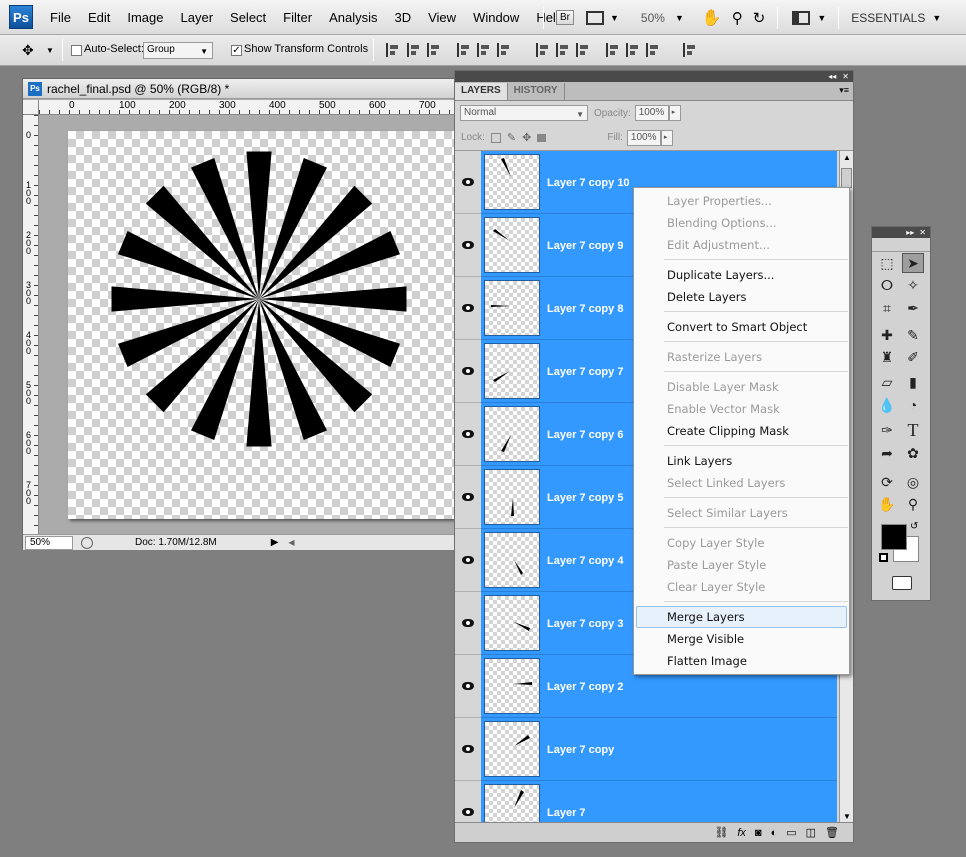 This screenshot has width=966, height=857. I want to click on menu-item-create-clipping-mask: Create Clipping Mask, so click(728, 431).